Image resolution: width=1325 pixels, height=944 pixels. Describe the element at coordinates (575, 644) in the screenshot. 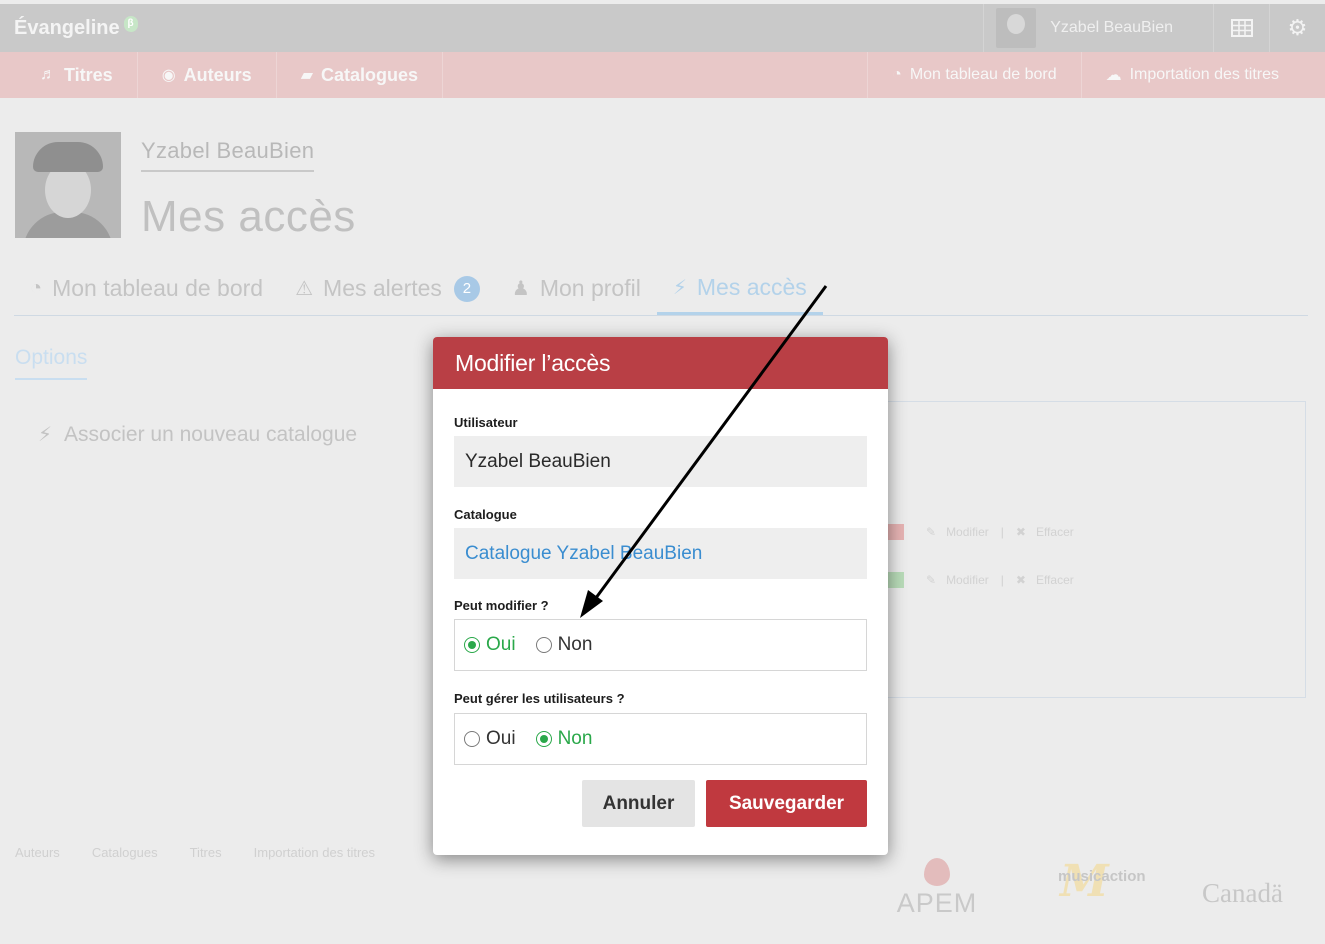

I see `can-edit-no-label: Non` at that location.